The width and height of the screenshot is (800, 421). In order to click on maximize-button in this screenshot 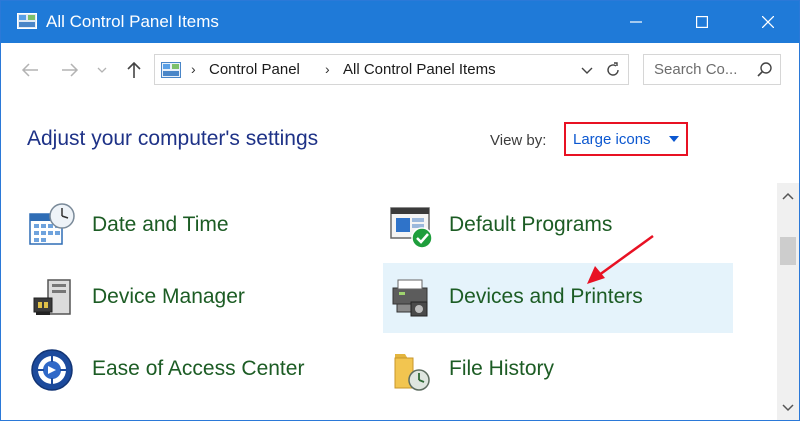, I will do `click(702, 22)`.